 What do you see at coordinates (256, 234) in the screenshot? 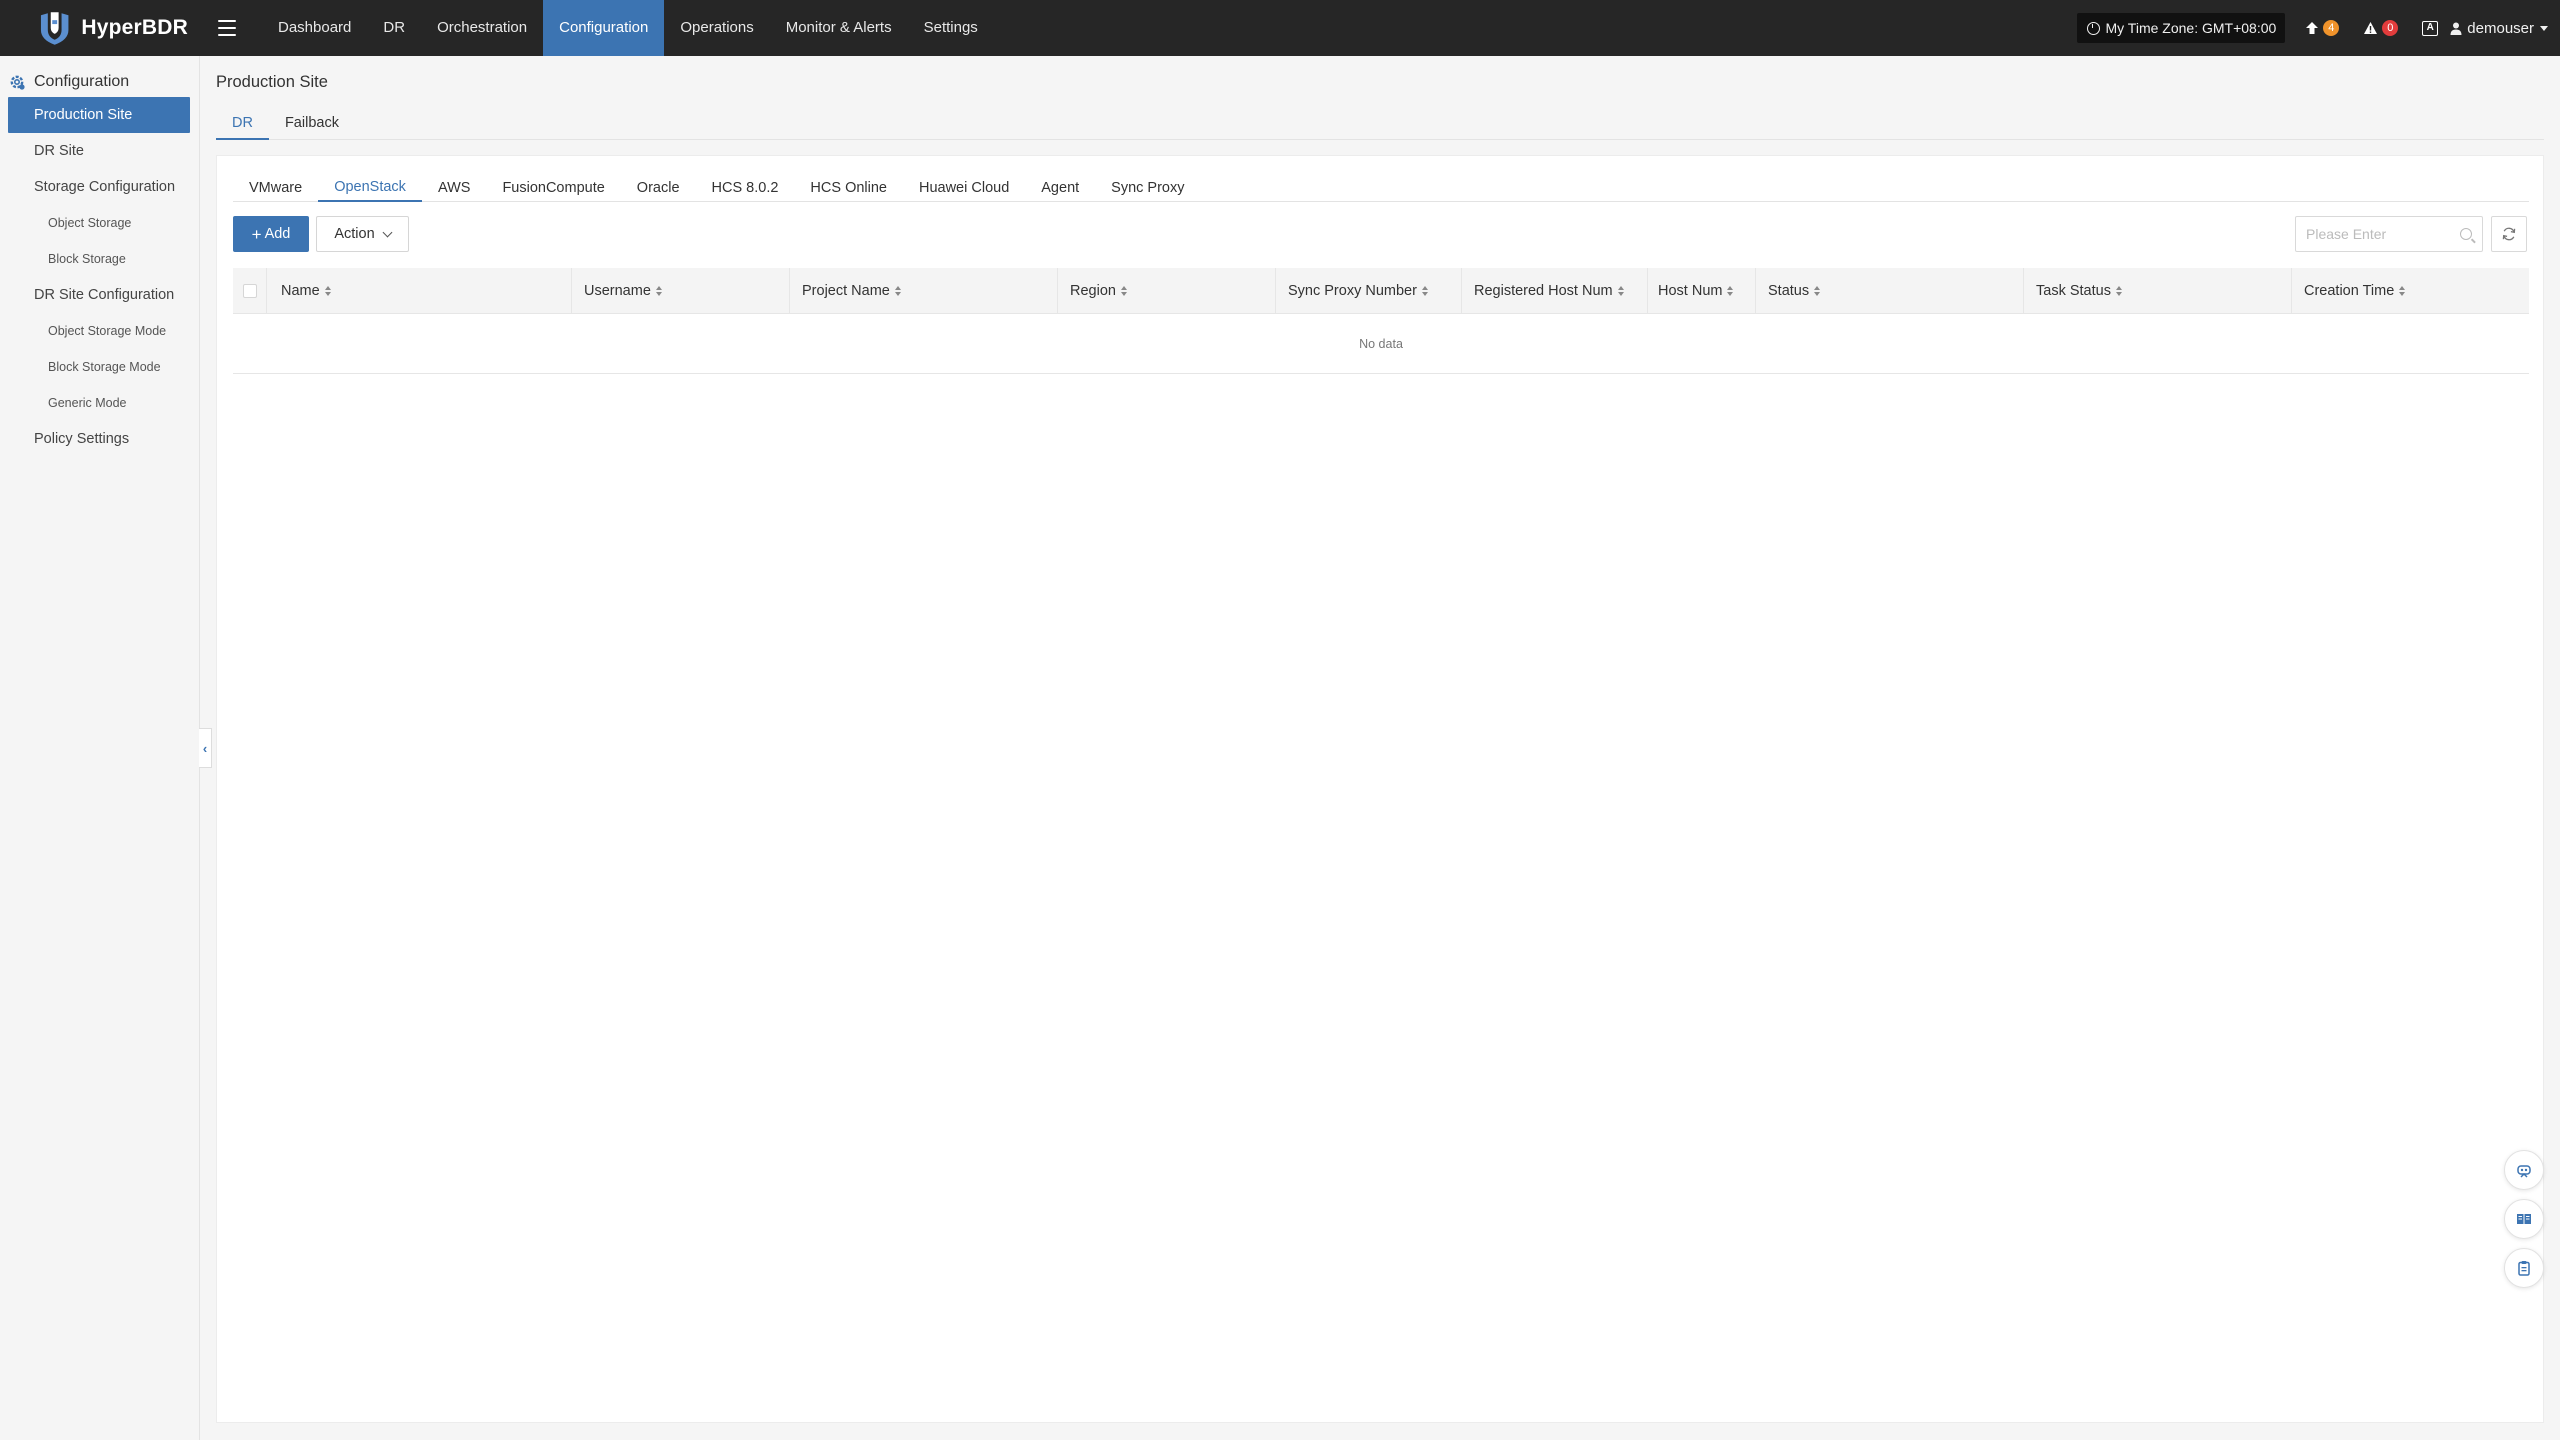
I see `plus-icon: +` at bounding box center [256, 234].